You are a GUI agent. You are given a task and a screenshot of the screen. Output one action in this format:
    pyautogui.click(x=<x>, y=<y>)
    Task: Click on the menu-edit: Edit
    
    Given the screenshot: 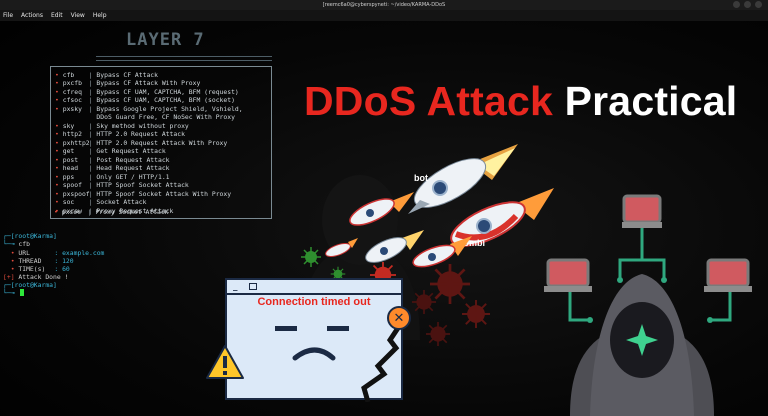 What is the action you would take?
    pyautogui.click(x=57, y=15)
    